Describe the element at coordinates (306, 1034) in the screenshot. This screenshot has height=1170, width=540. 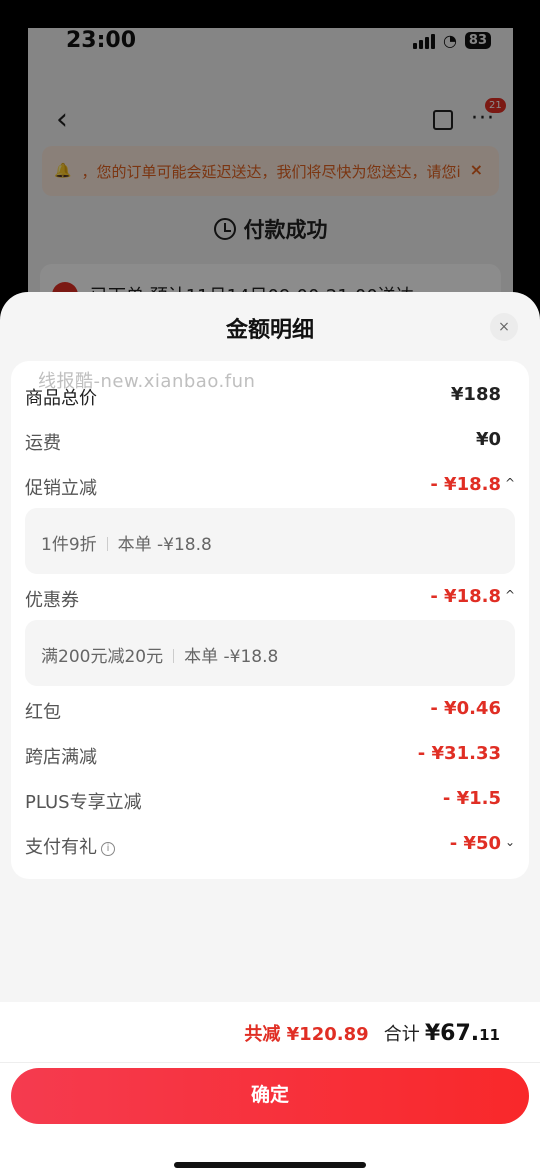
I see `total-saved: 共减 ¥120.89` at that location.